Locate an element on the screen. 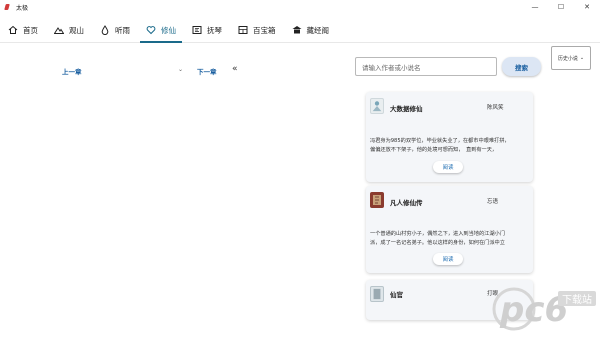 The height and width of the screenshot is (338, 600). tab-label: 藏经阁 is located at coordinates (318, 30).